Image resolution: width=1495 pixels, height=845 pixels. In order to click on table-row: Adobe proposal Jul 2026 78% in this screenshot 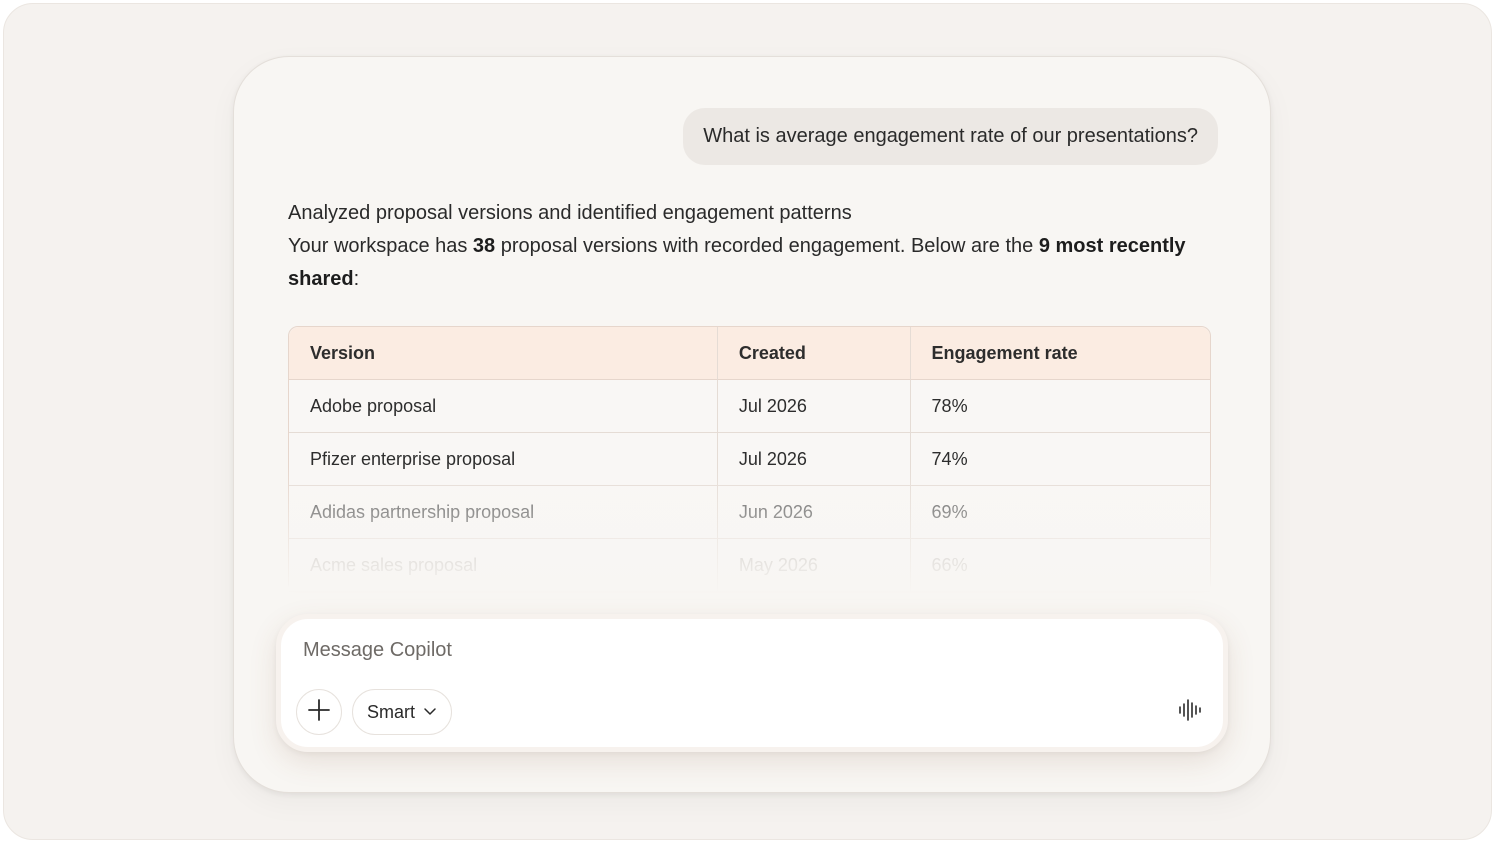, I will do `click(749, 406)`.